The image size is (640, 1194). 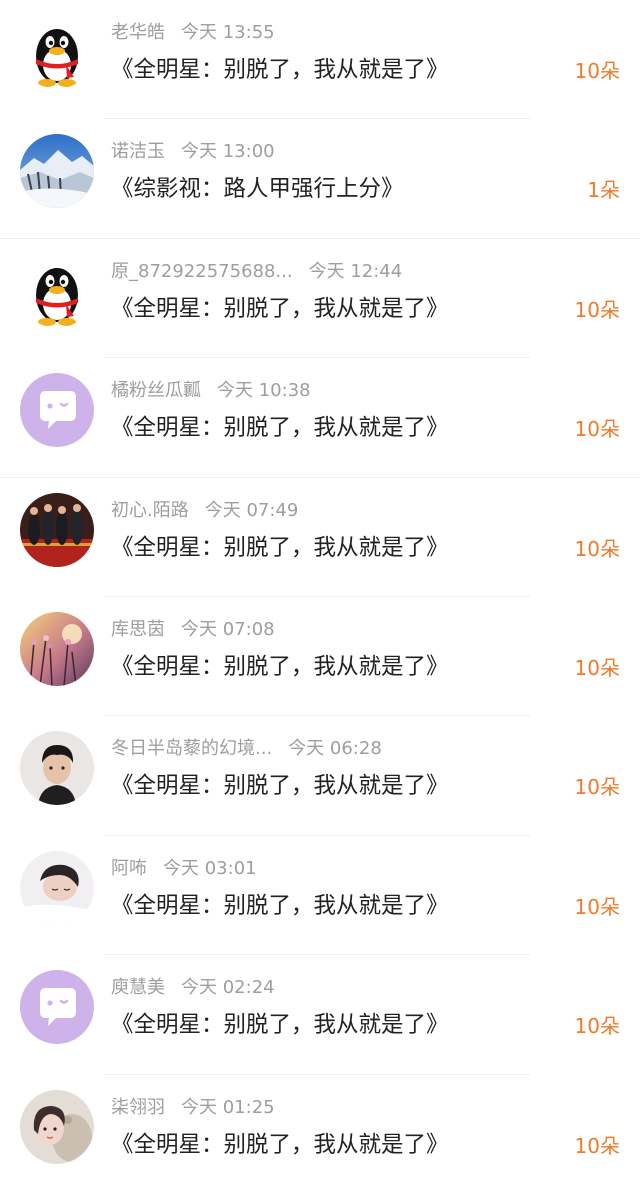 I want to click on list-item: 库思茵 今天 07:08 《全明星：别脱了，我从就是了》 10朵, so click(x=320, y=657).